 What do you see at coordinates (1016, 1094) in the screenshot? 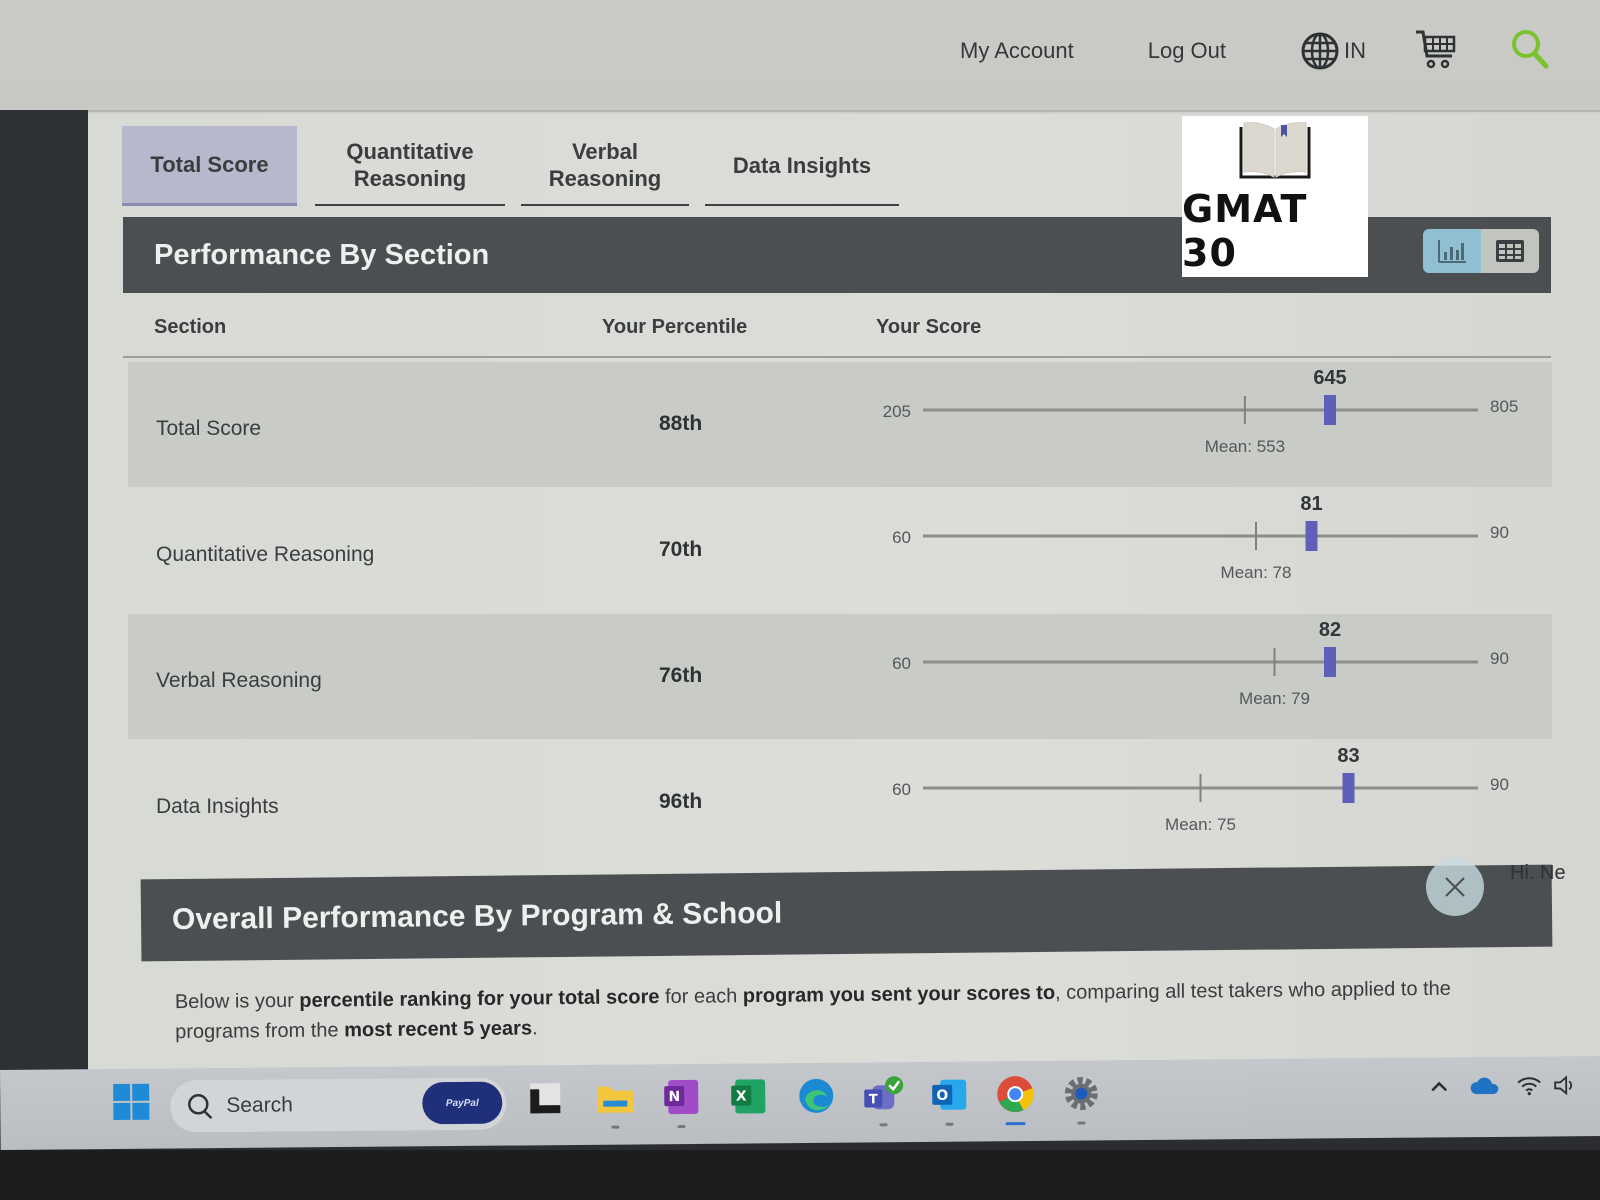
I see `chrome-icon` at bounding box center [1016, 1094].